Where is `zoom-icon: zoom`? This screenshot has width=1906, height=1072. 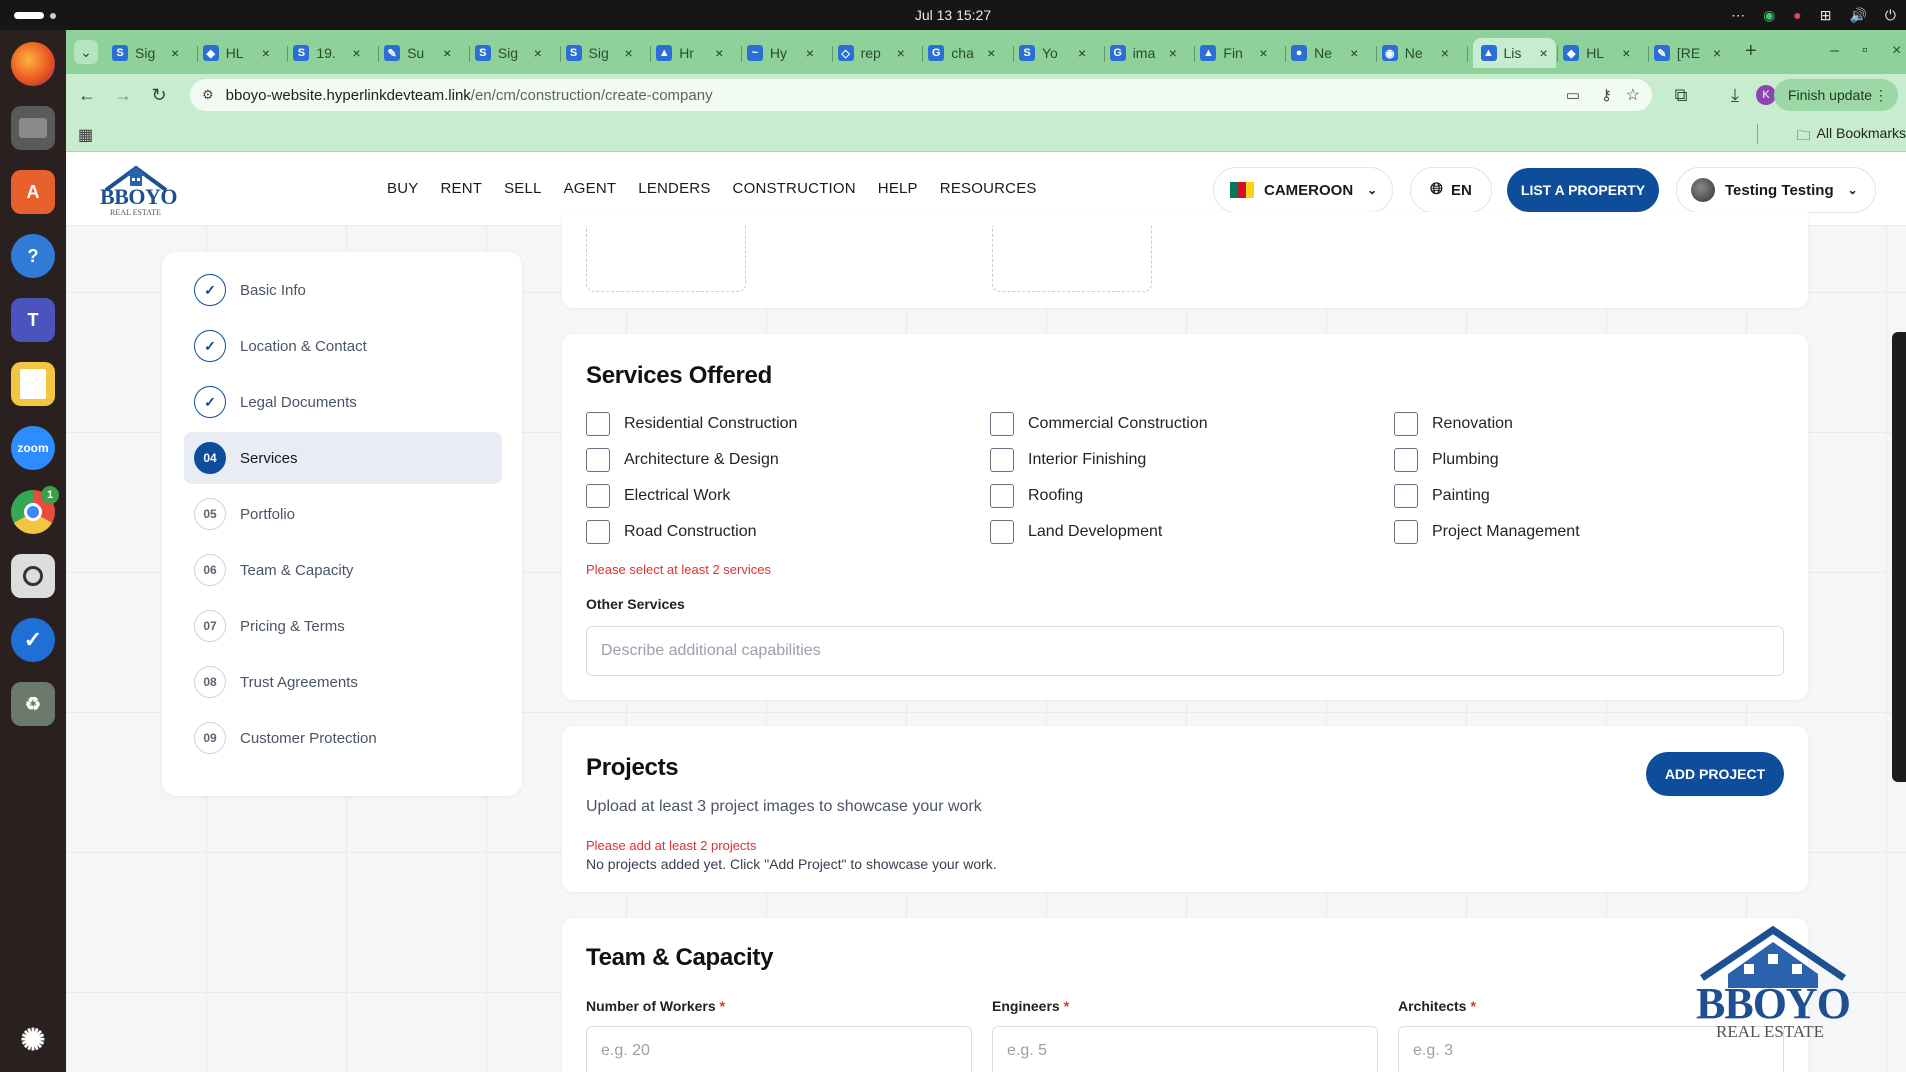 zoom-icon: zoom is located at coordinates (33, 448).